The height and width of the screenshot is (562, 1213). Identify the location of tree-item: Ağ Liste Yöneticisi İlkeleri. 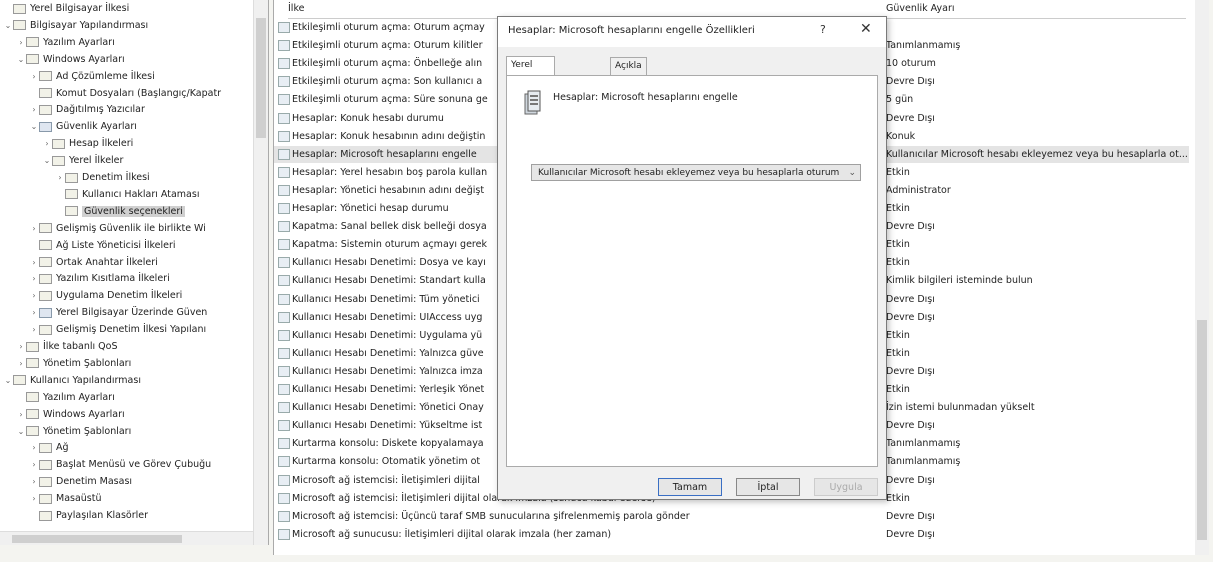
(88, 245).